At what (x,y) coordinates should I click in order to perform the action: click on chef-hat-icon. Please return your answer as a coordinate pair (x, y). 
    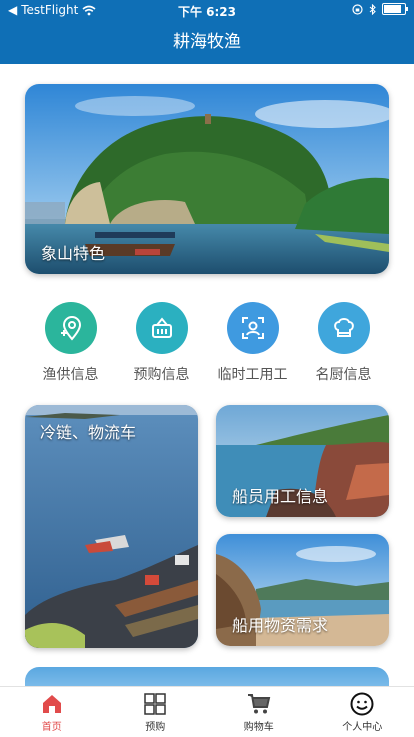
    Looking at the image, I should click on (344, 328).